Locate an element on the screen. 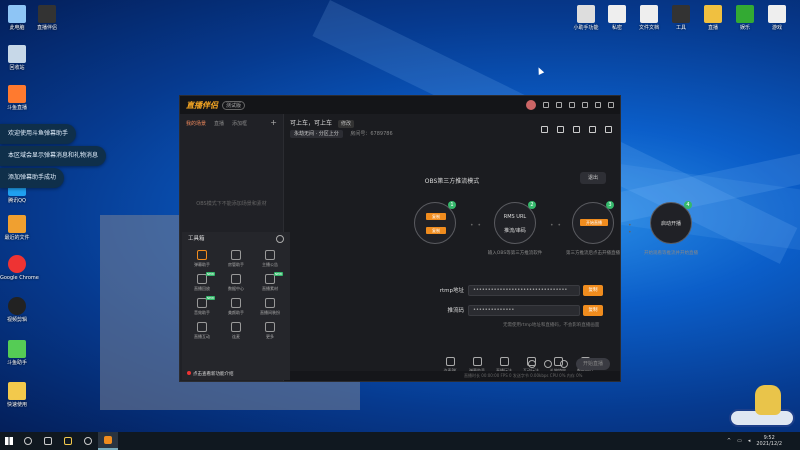 Image resolution: width=800 pixels, height=450 pixels. camera-icon is located at coordinates (532, 364).